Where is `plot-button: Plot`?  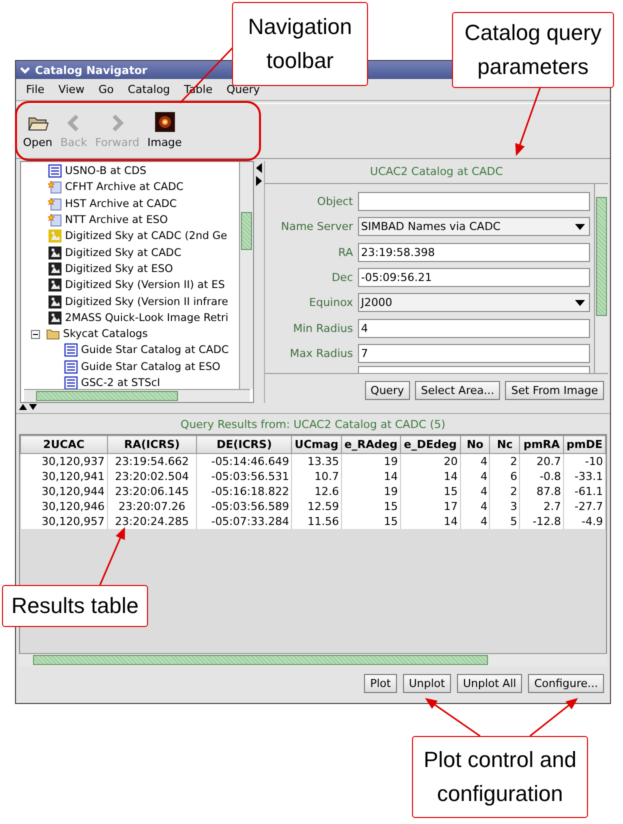 plot-button: Plot is located at coordinates (380, 683).